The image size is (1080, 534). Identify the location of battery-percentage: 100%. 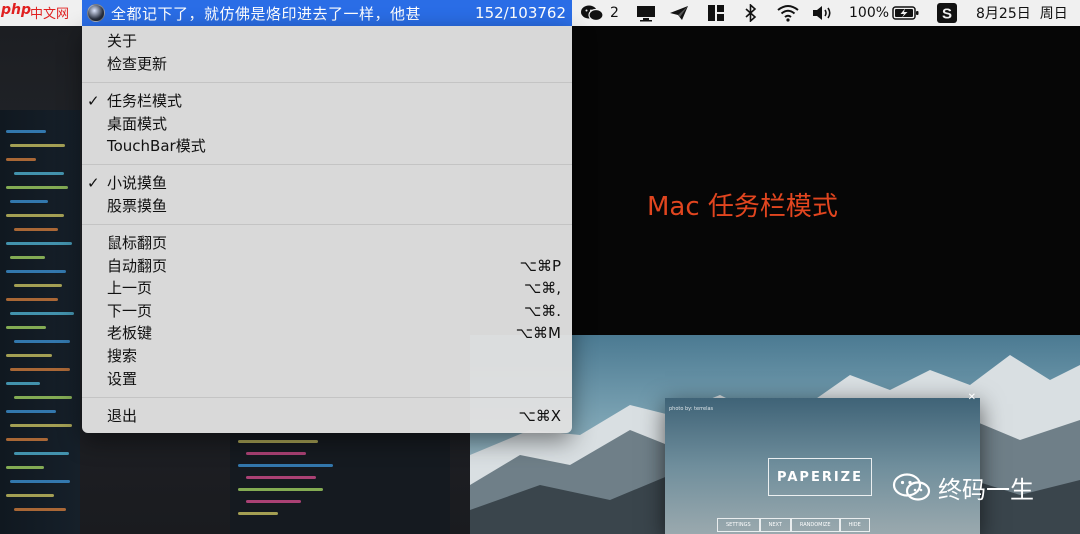
(869, 13).